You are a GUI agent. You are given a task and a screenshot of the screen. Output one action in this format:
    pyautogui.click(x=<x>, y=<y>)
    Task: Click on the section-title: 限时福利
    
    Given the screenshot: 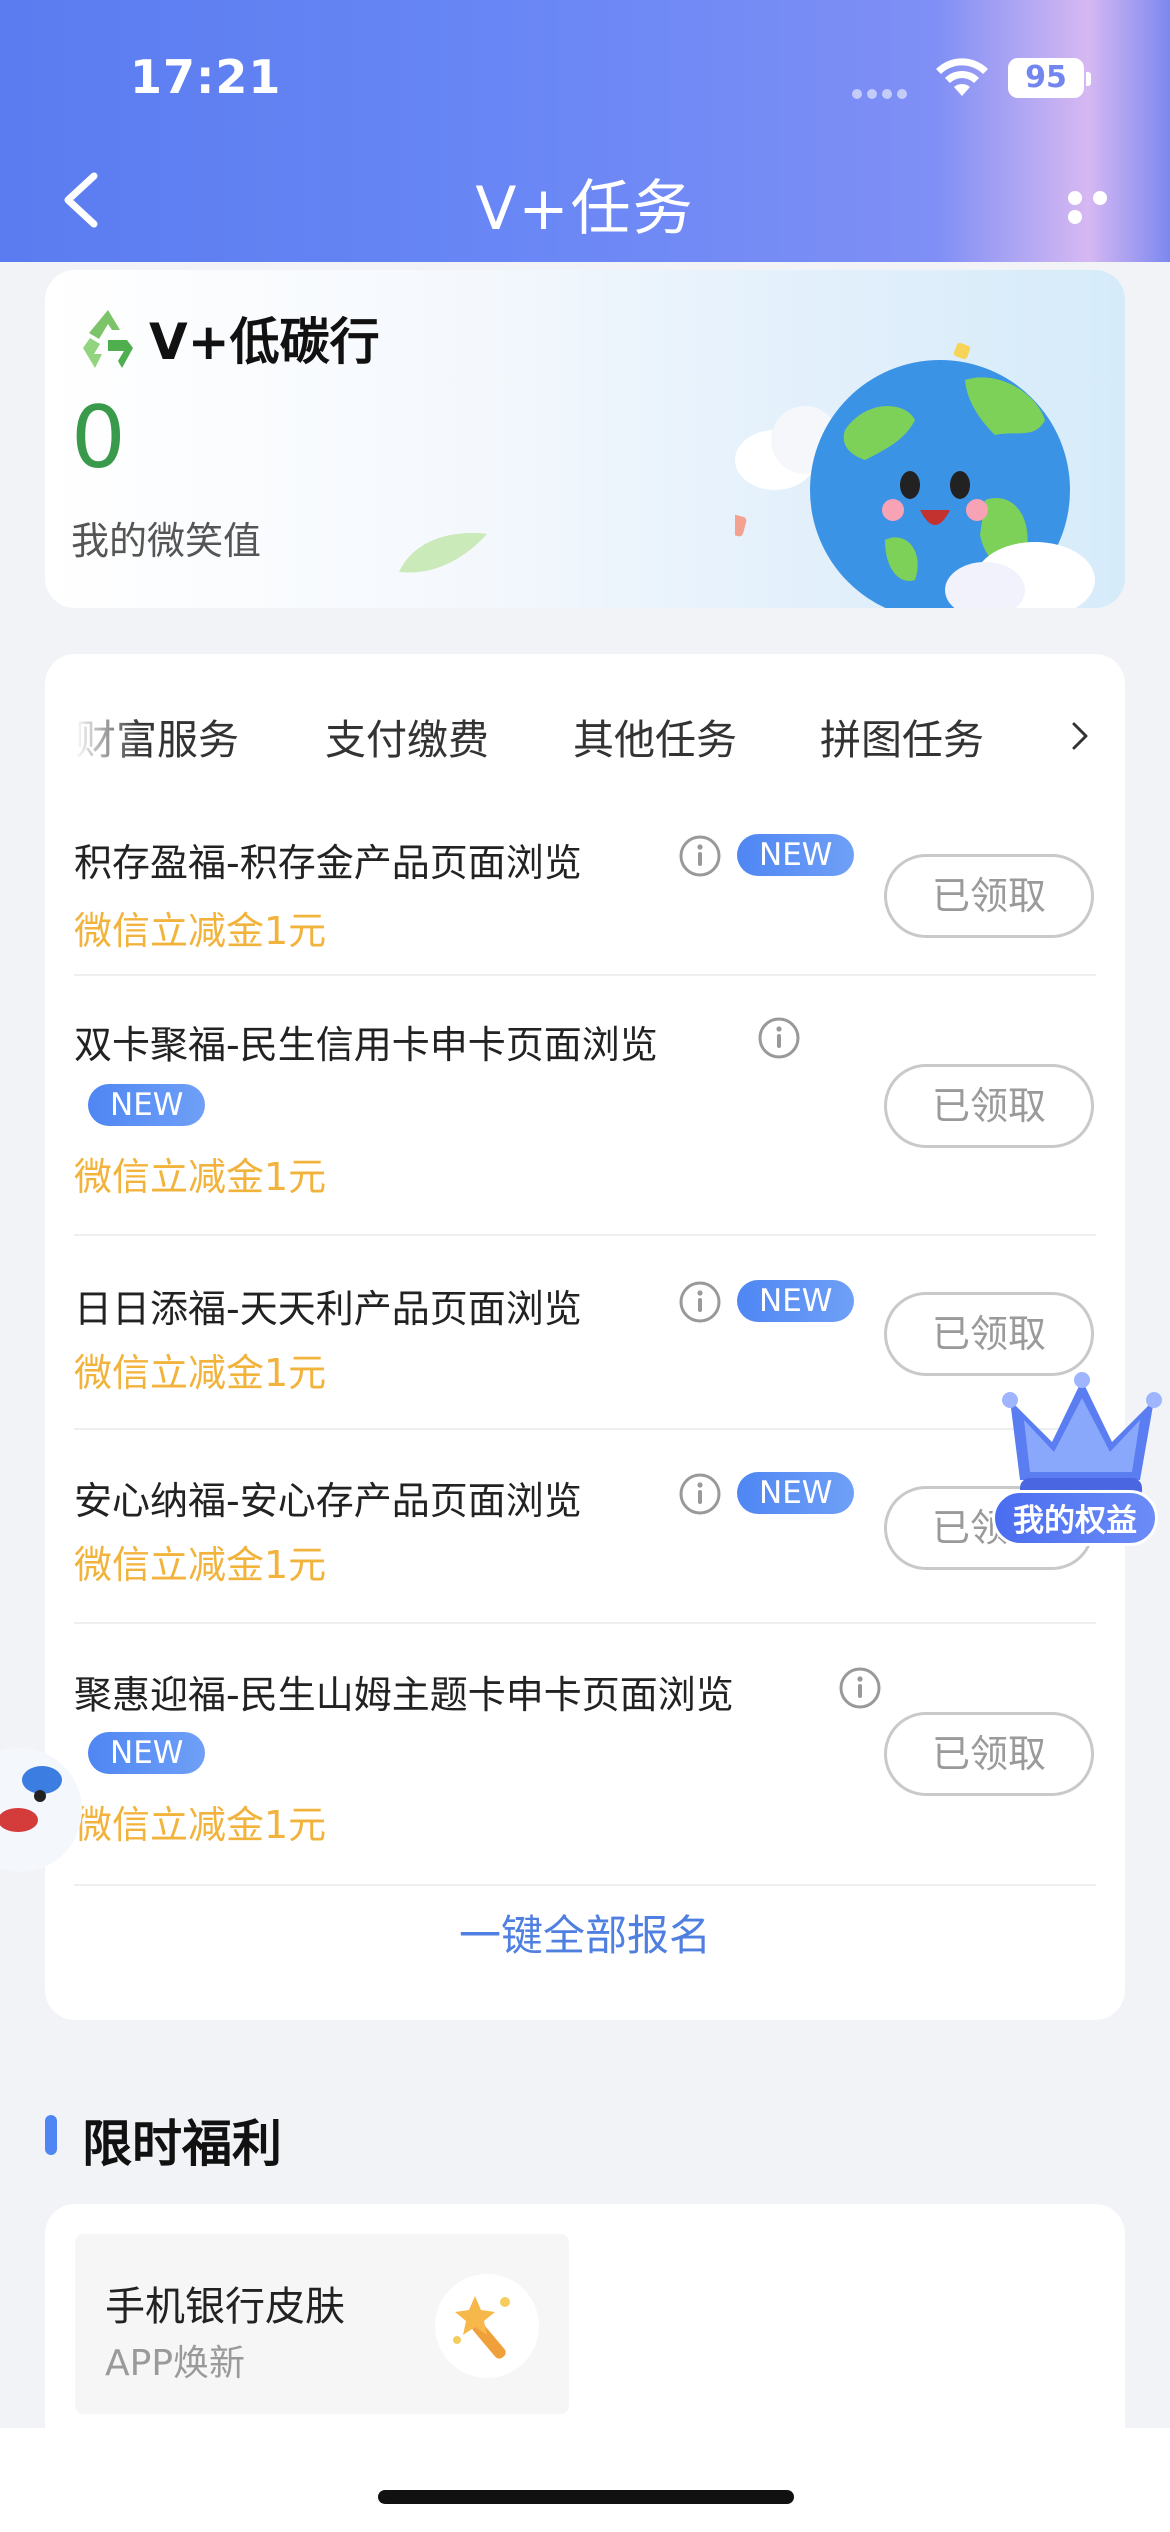 What is the action you would take?
    pyautogui.click(x=182, y=2144)
    